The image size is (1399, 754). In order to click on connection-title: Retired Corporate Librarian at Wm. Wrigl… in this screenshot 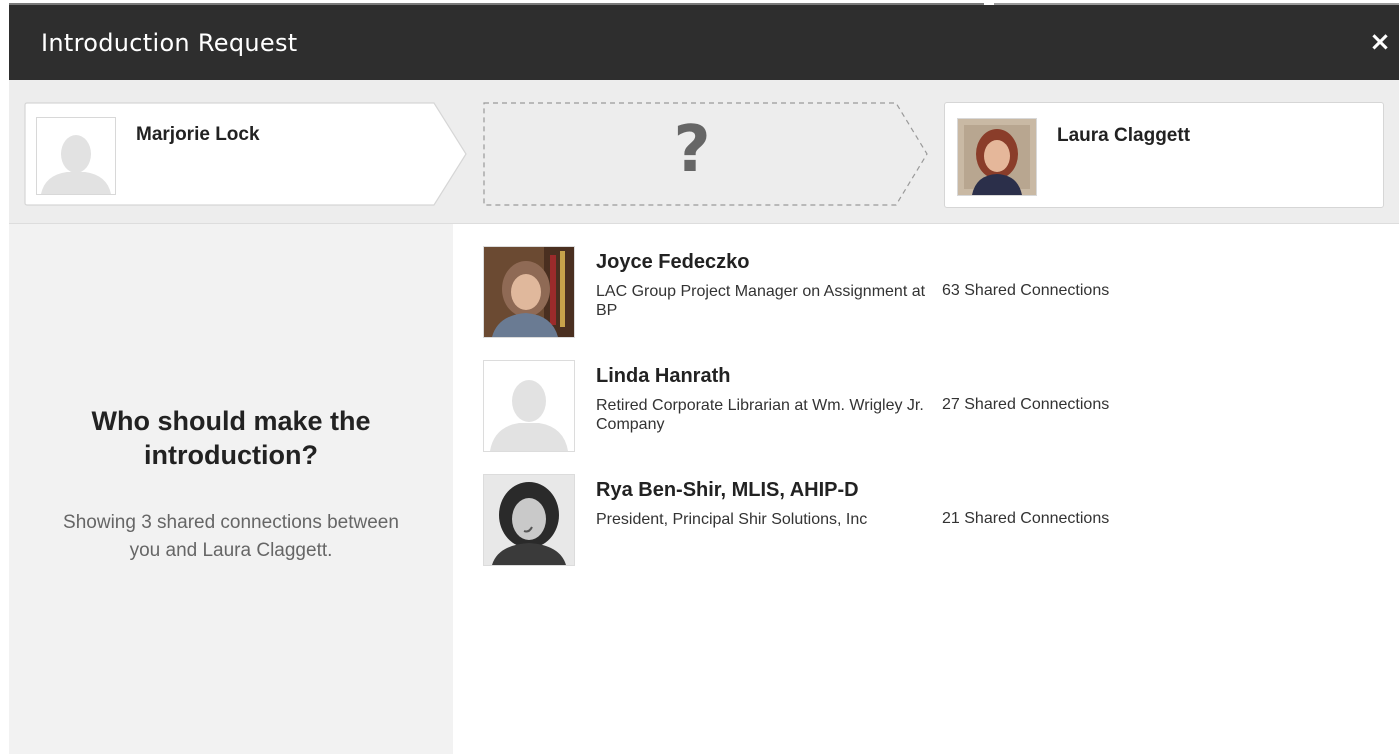, I will do `click(760, 415)`.